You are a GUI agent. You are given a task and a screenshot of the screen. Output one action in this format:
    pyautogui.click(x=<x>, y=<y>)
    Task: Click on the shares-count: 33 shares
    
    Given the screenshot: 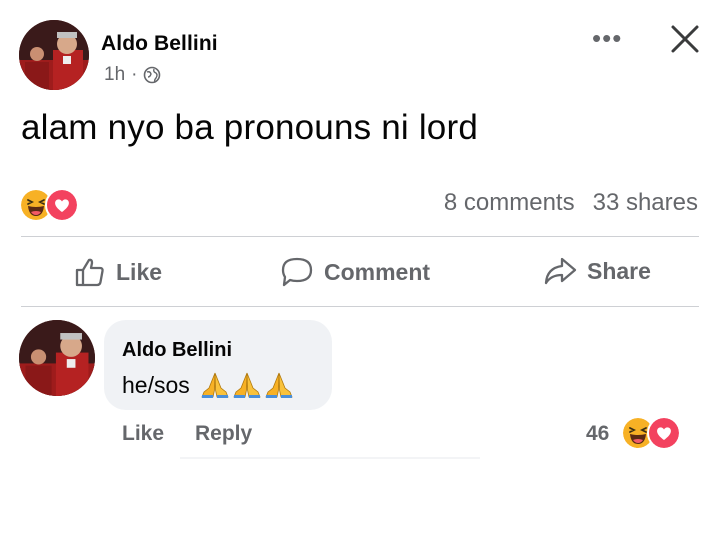 What is the action you would take?
    pyautogui.click(x=645, y=203)
    